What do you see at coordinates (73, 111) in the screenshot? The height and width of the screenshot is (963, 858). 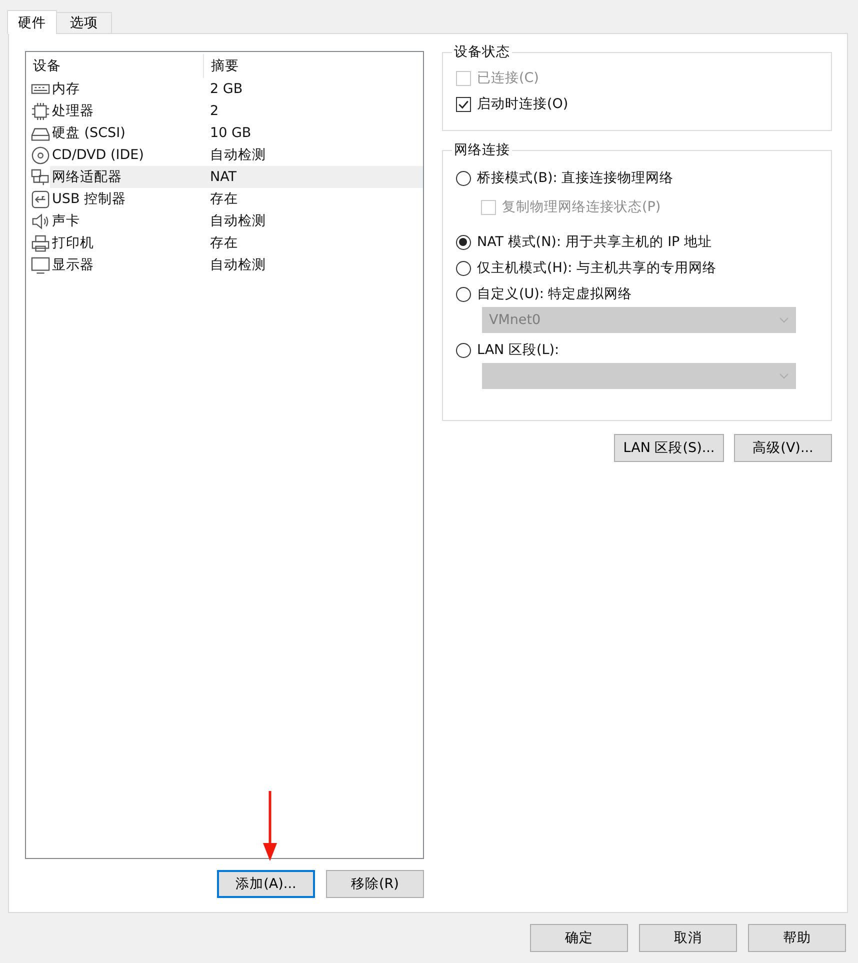 I see `device-name: 处理器` at bounding box center [73, 111].